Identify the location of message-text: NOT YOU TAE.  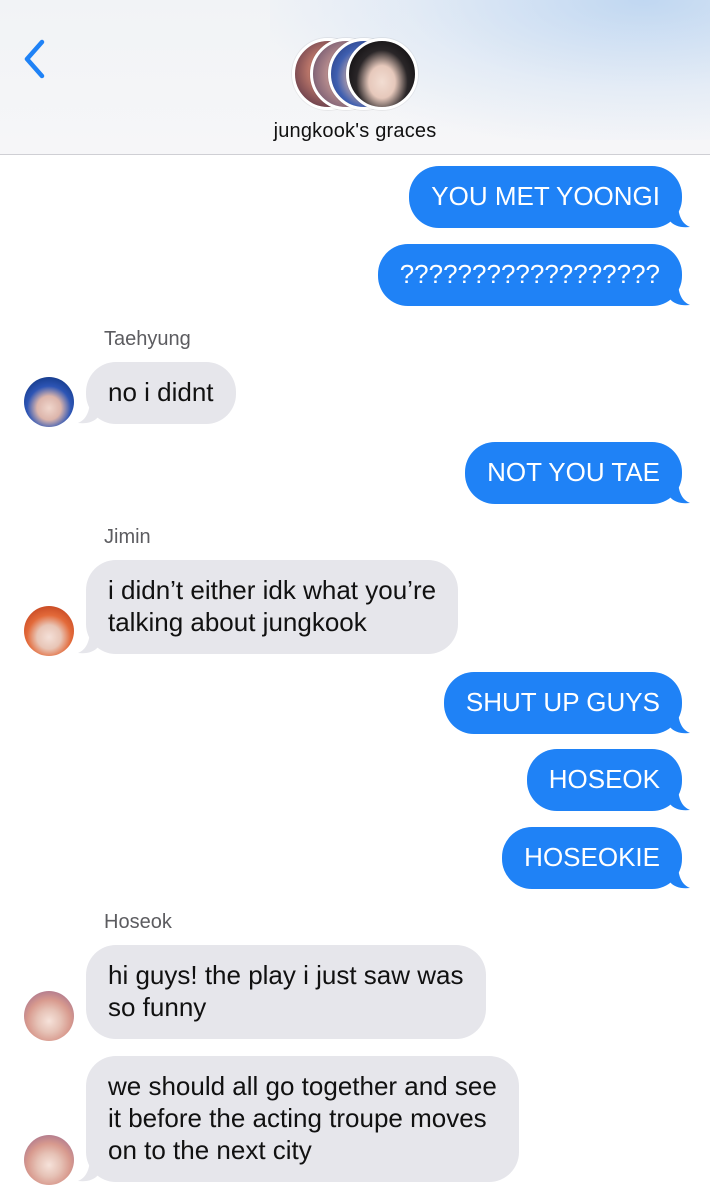
(573, 472).